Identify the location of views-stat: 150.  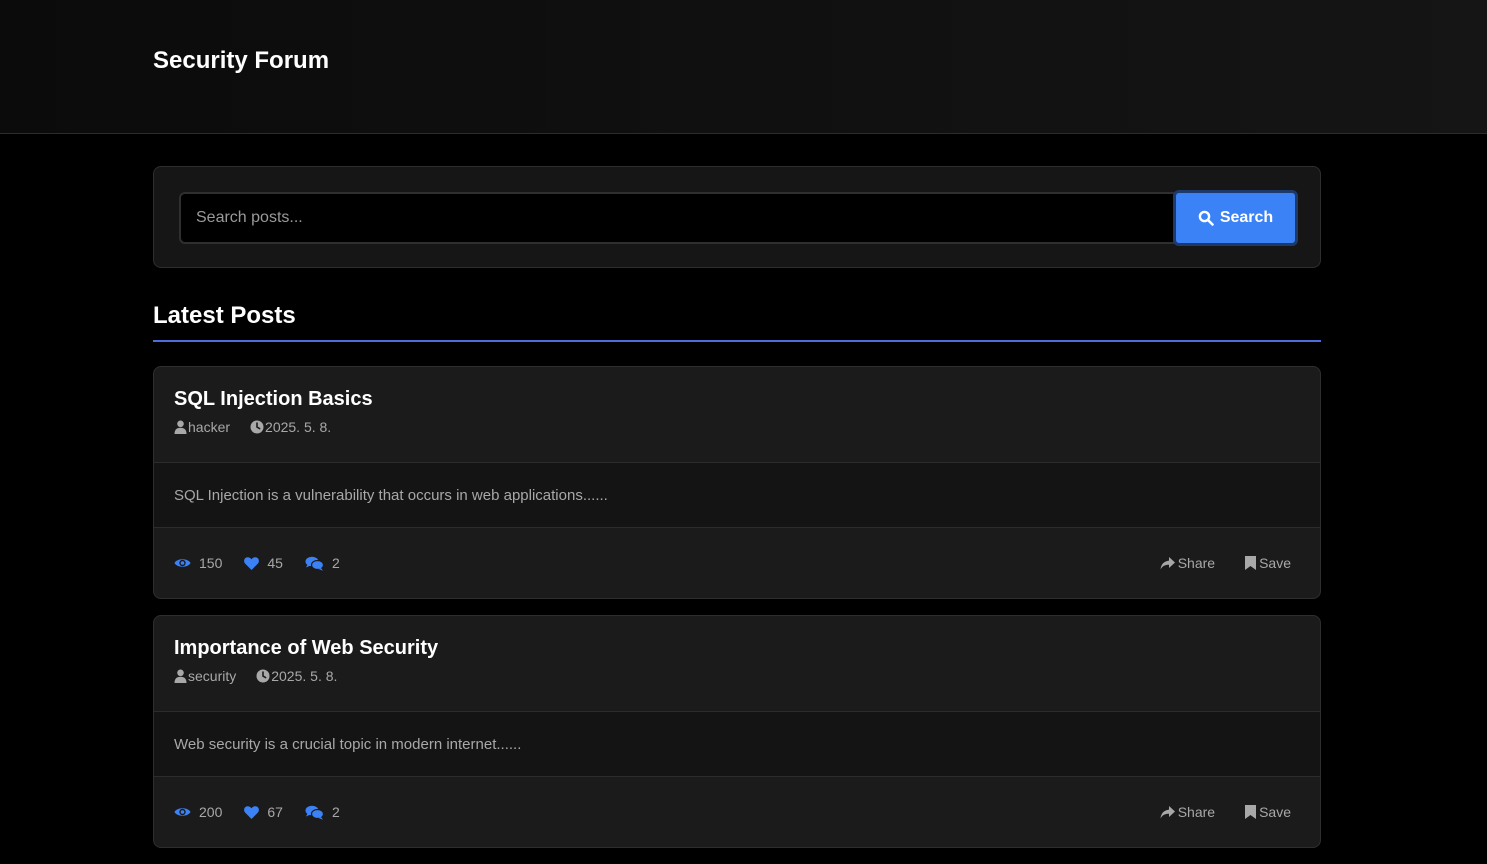
(198, 563).